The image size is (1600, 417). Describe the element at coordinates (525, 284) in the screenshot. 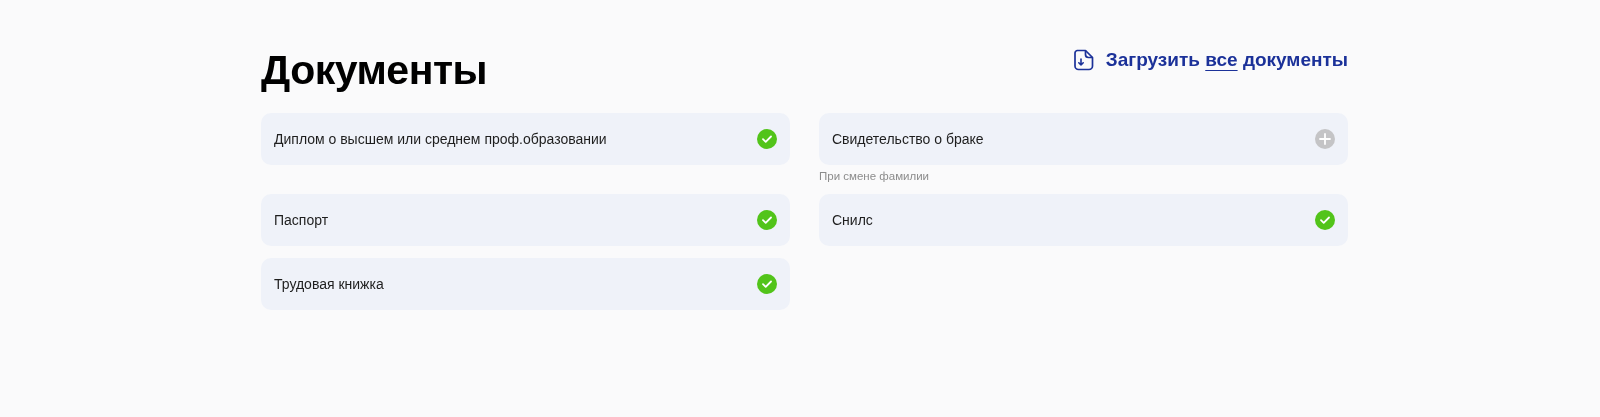

I see `document-card: Трудовая книжка` at that location.